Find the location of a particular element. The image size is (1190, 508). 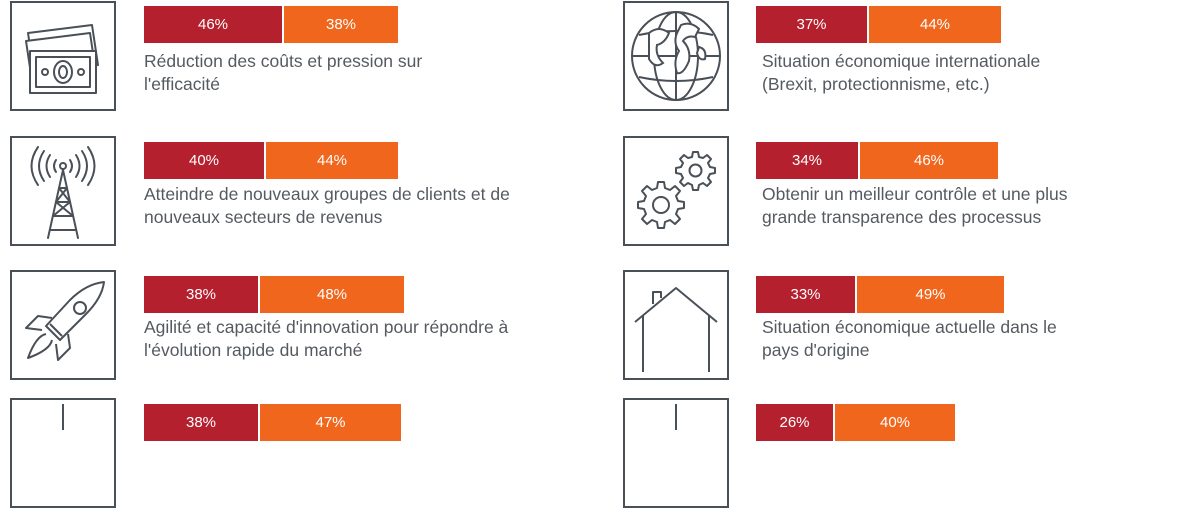

bar-segment-primary: 33% is located at coordinates (805, 294).